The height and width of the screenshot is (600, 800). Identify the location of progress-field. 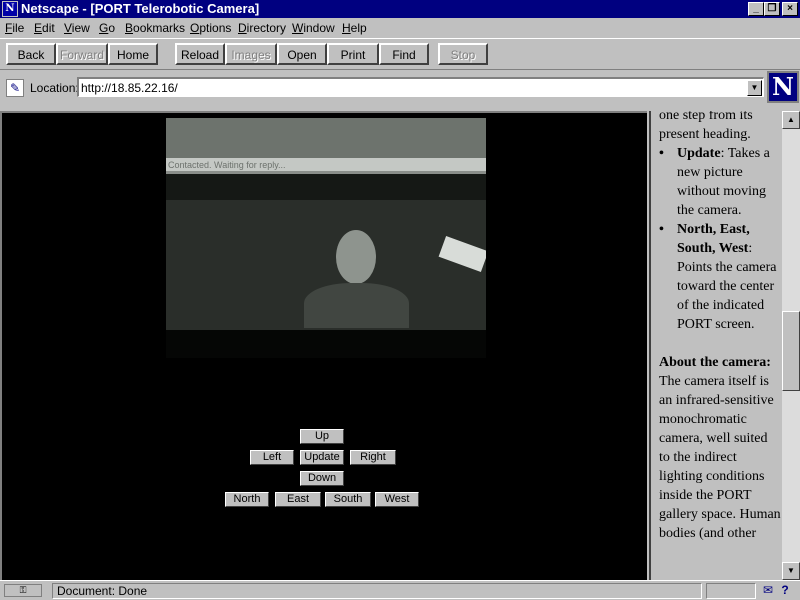
(731, 591).